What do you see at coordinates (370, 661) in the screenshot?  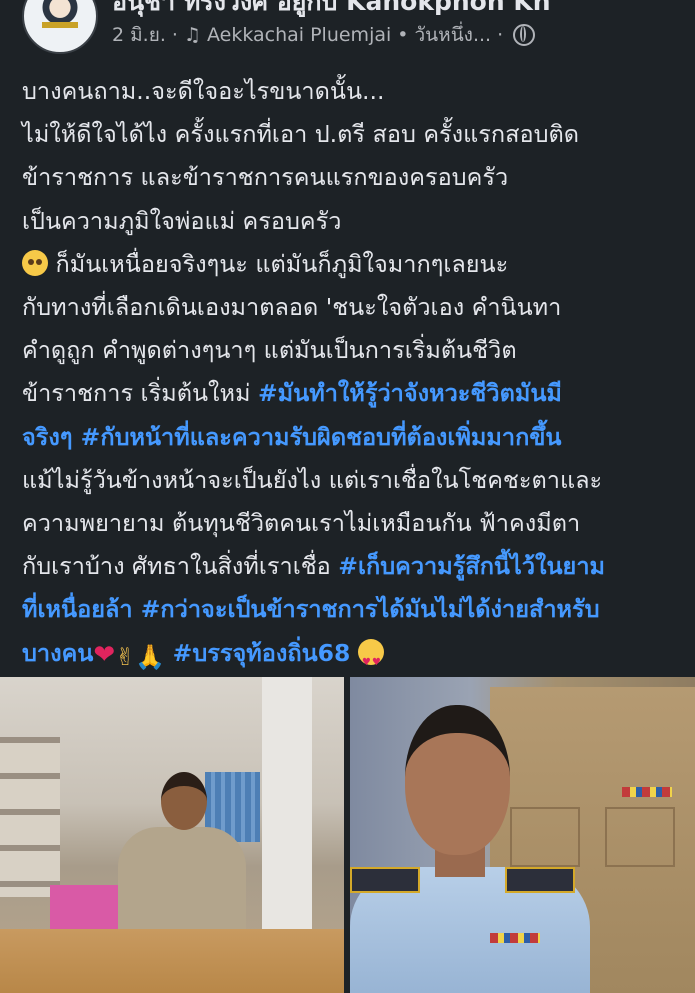 I see `smiling-face-with-hearts-emoji-icon` at bounding box center [370, 661].